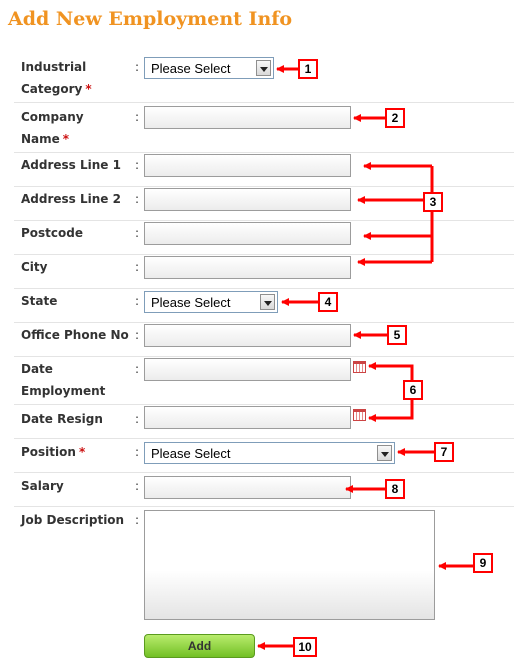 The image size is (514, 663). Describe the element at coordinates (433, 202) in the screenshot. I see `callout-3: 3` at that location.